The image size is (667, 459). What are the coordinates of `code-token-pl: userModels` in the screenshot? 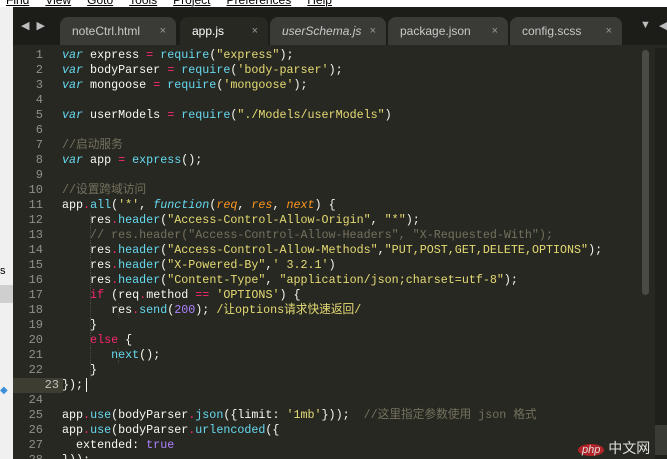 It's located at (125, 115).